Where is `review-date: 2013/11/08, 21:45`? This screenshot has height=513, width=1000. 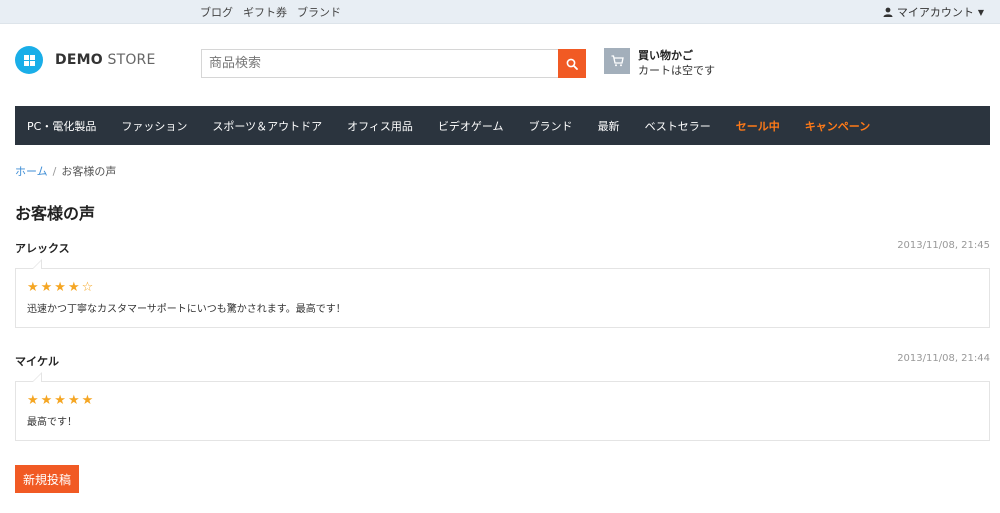 review-date: 2013/11/08, 21:45 is located at coordinates (943, 245).